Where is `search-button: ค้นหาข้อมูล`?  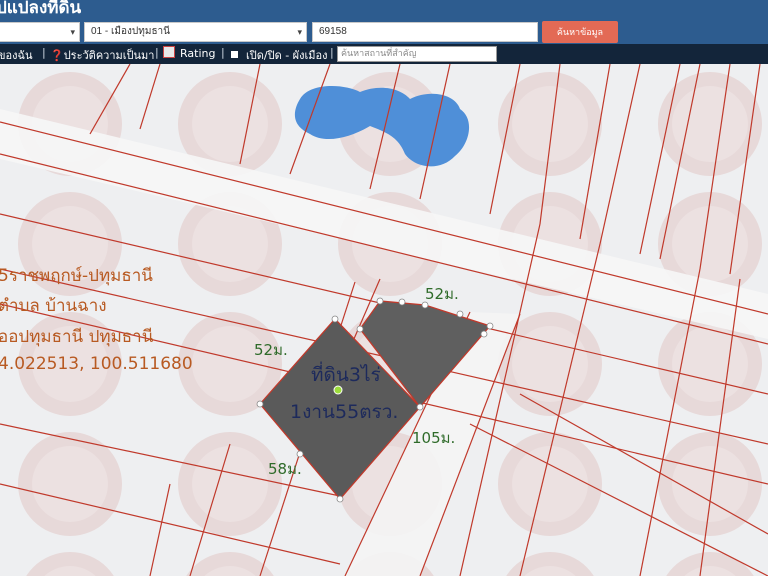 search-button: ค้นหาข้อมูล is located at coordinates (580, 32).